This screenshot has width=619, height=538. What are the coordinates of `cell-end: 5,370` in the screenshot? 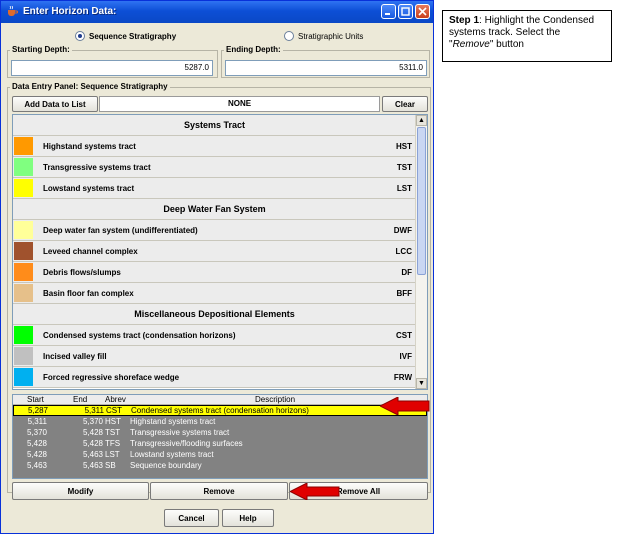 It's located at (92, 421).